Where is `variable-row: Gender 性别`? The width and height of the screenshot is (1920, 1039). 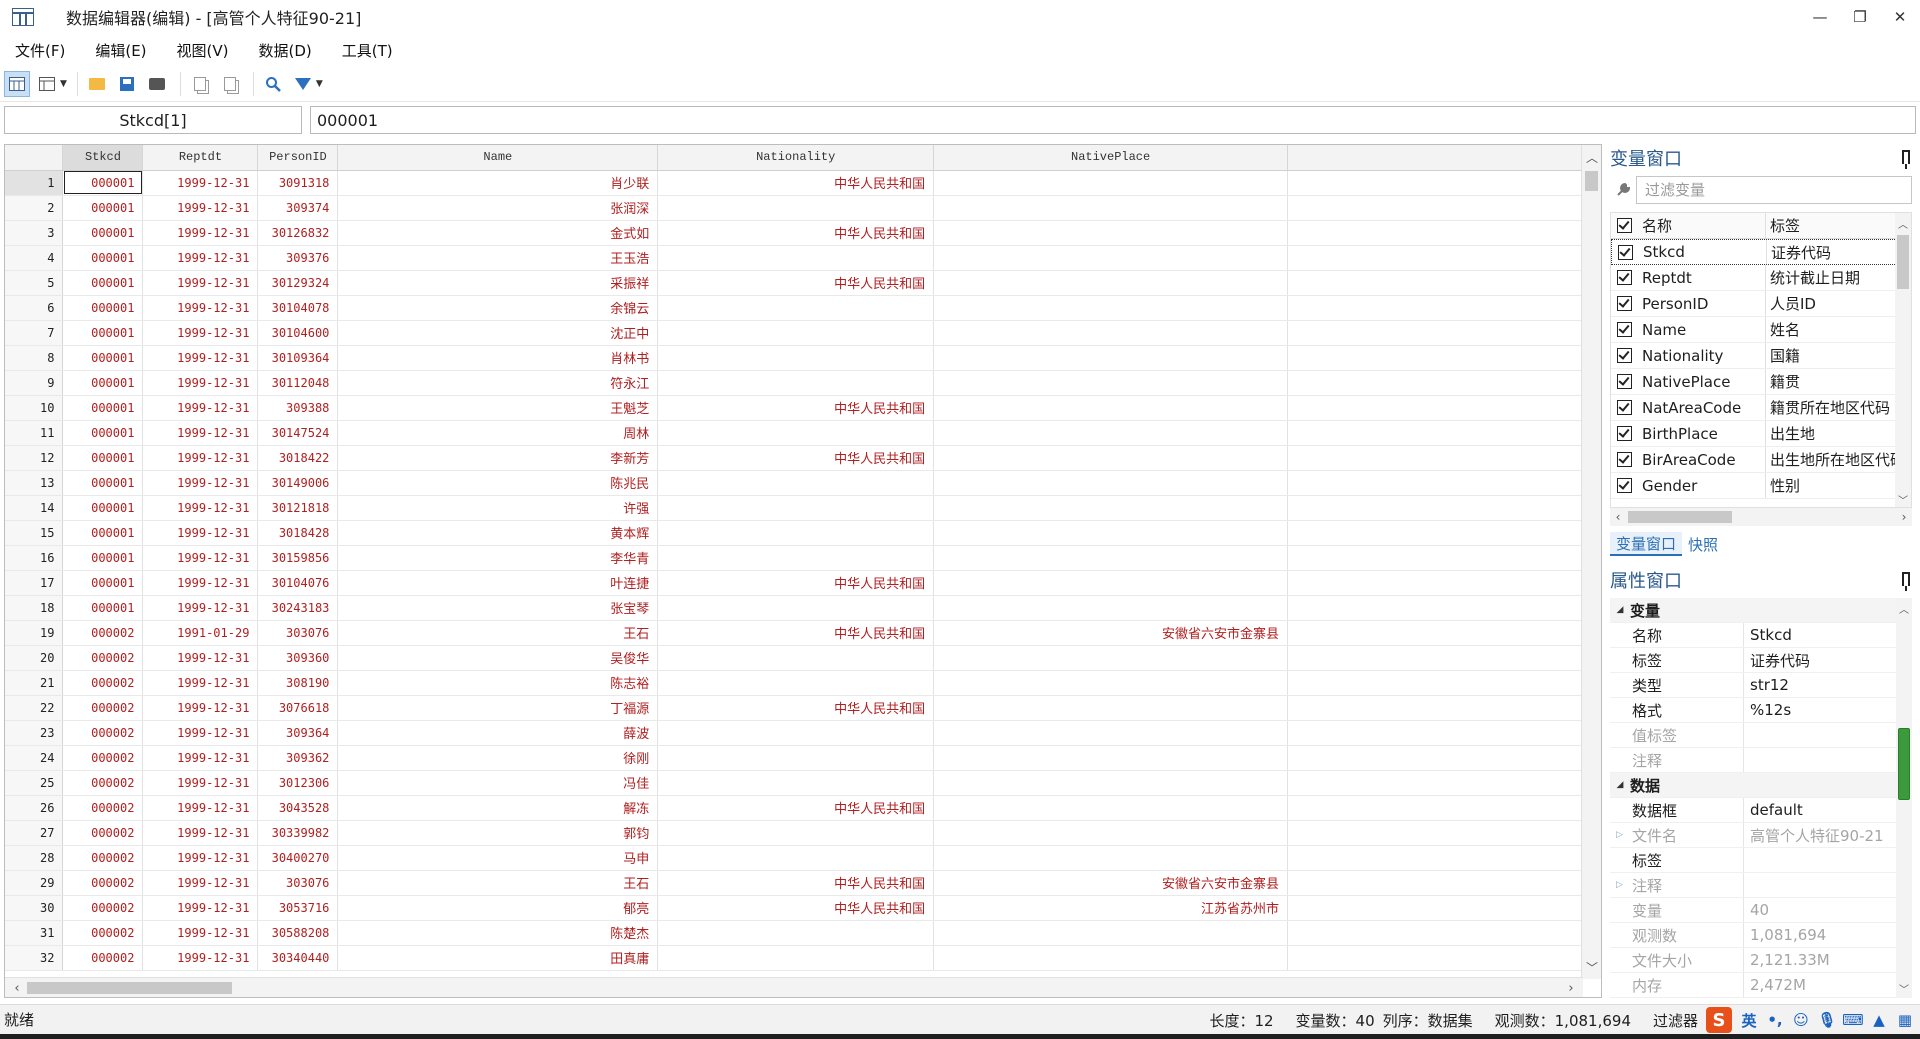 variable-row: Gender 性别 is located at coordinates (1761, 486).